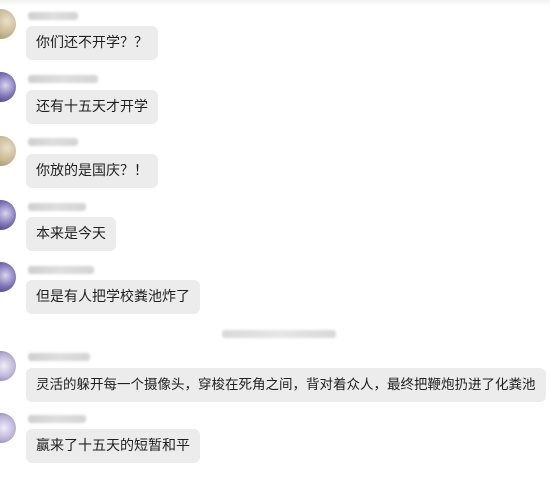  Describe the element at coordinates (92, 107) in the screenshot. I see `message-bubble: 还有十五天才开学` at that location.